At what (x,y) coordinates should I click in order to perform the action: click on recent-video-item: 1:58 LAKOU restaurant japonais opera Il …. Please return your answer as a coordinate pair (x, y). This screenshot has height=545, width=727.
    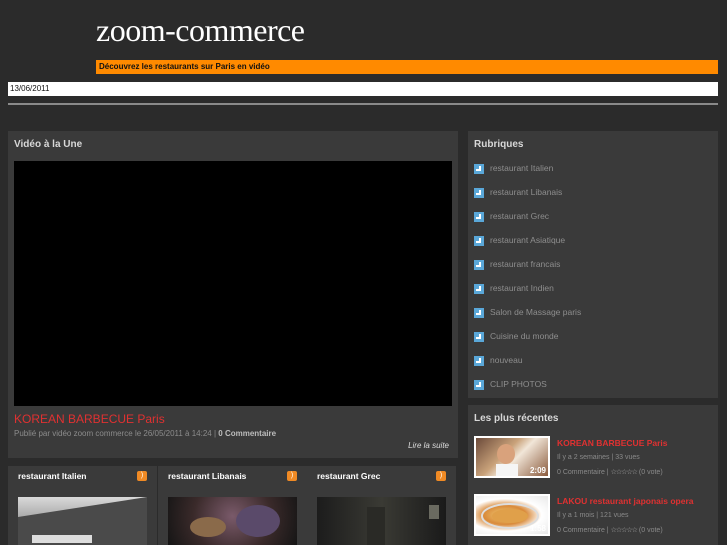
    Looking at the image, I should click on (596, 519).